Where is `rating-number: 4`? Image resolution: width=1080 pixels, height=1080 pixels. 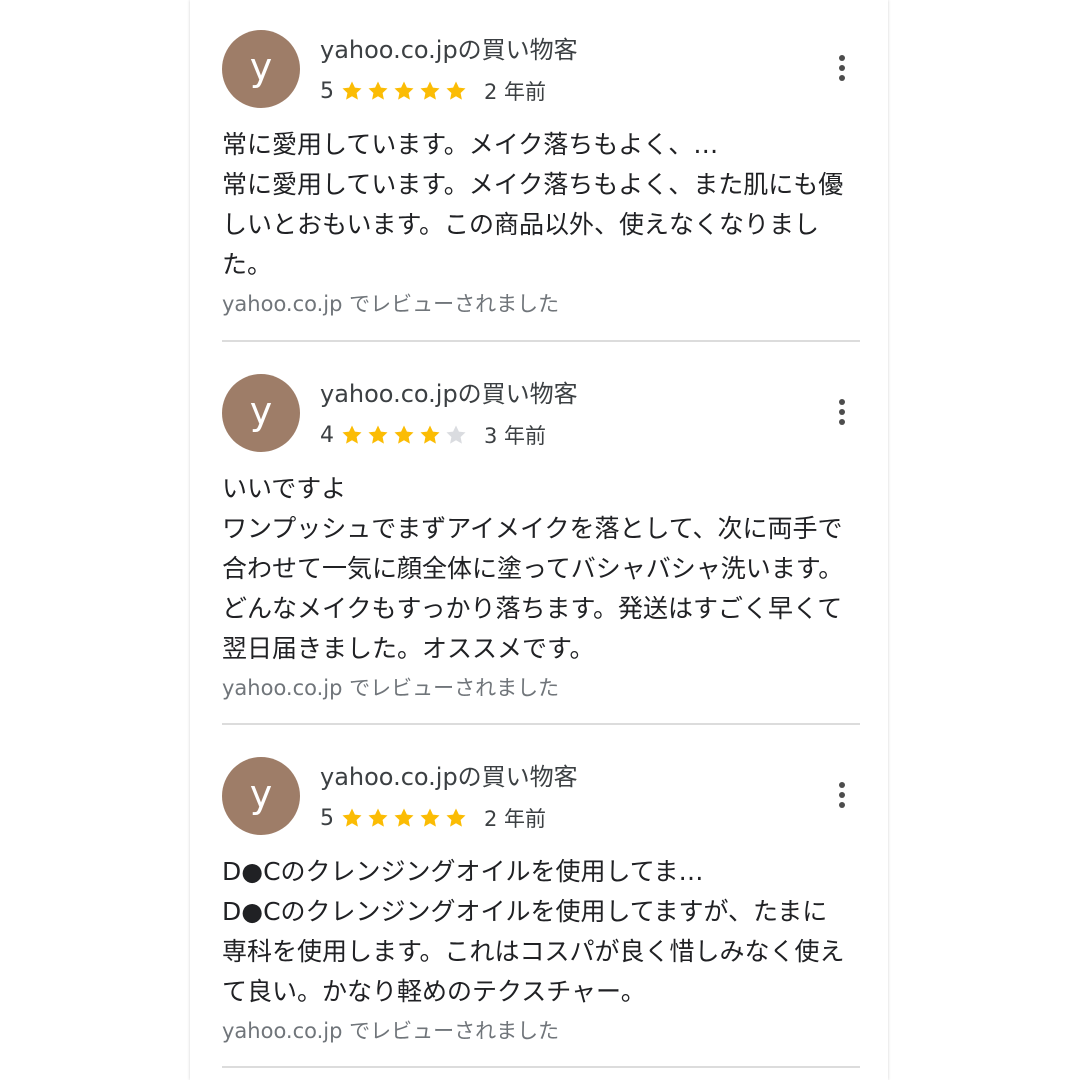
rating-number: 4 is located at coordinates (327, 435).